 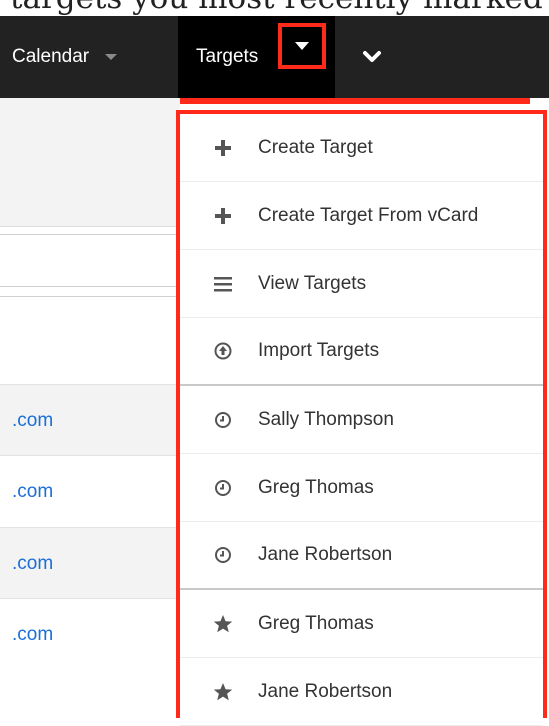 I want to click on menu-item-label: Create Target From vCard, so click(x=368, y=215).